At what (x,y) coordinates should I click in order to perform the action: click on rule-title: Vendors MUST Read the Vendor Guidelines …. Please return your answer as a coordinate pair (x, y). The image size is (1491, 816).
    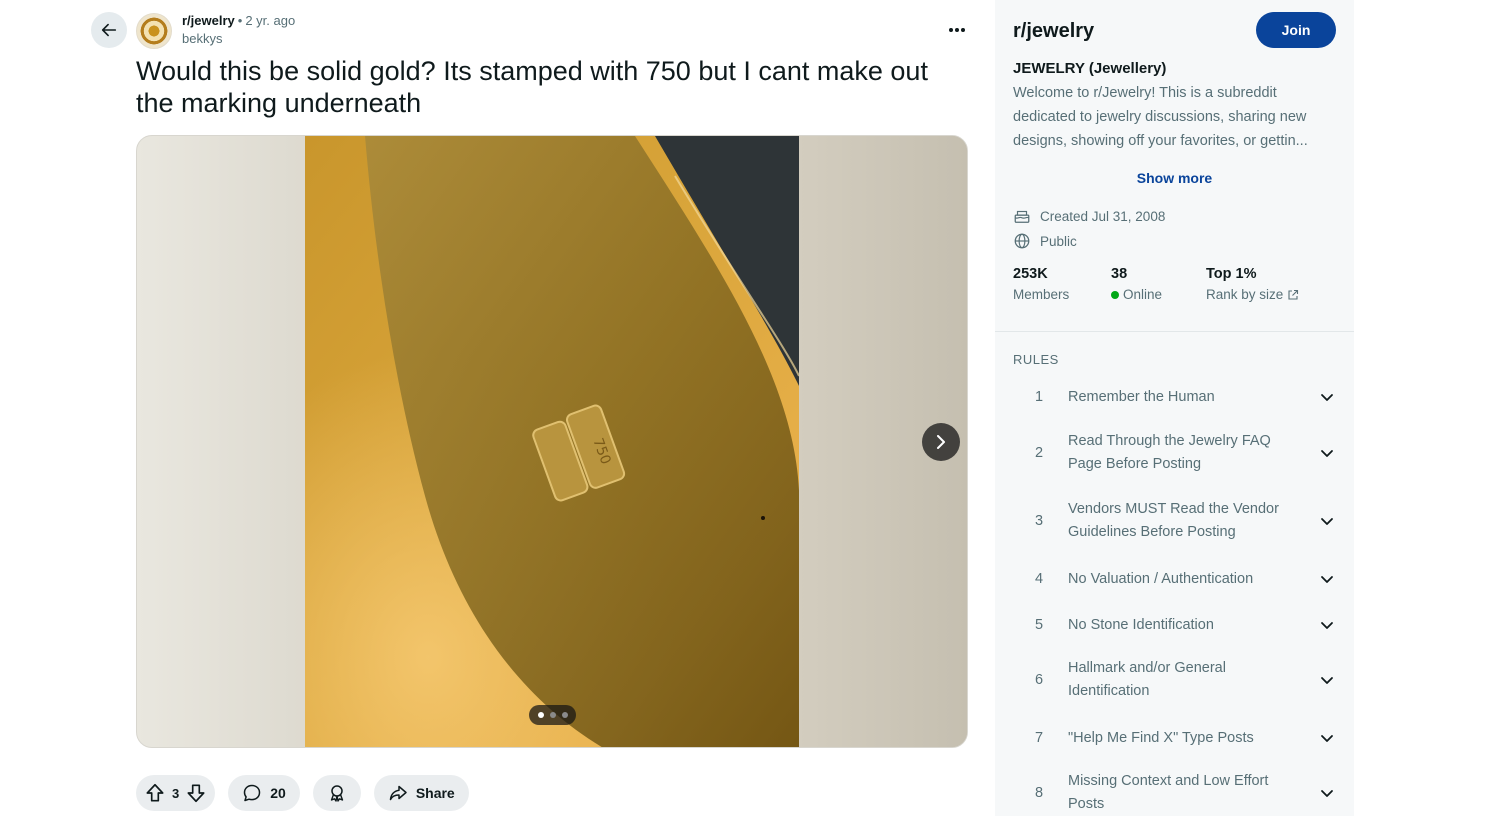
    Looking at the image, I should click on (1173, 520).